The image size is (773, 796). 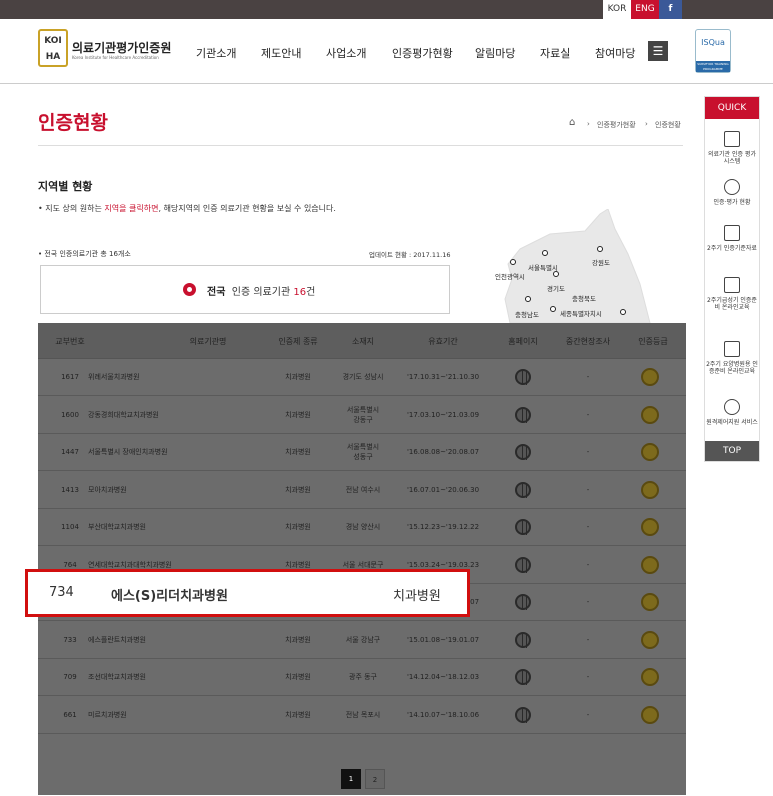 I want to click on lang-eng-button: ENG, so click(x=645, y=9).